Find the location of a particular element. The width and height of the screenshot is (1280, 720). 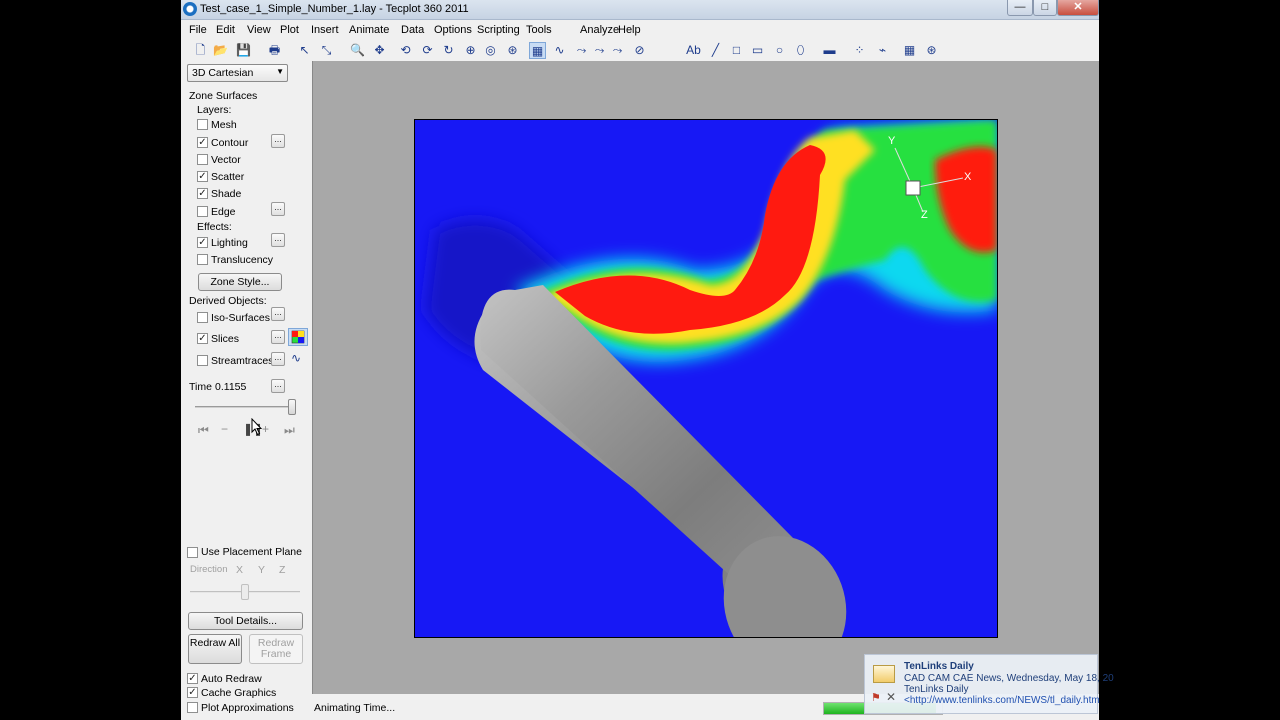

new-file-icon: 🗋 is located at coordinates (200, 50).